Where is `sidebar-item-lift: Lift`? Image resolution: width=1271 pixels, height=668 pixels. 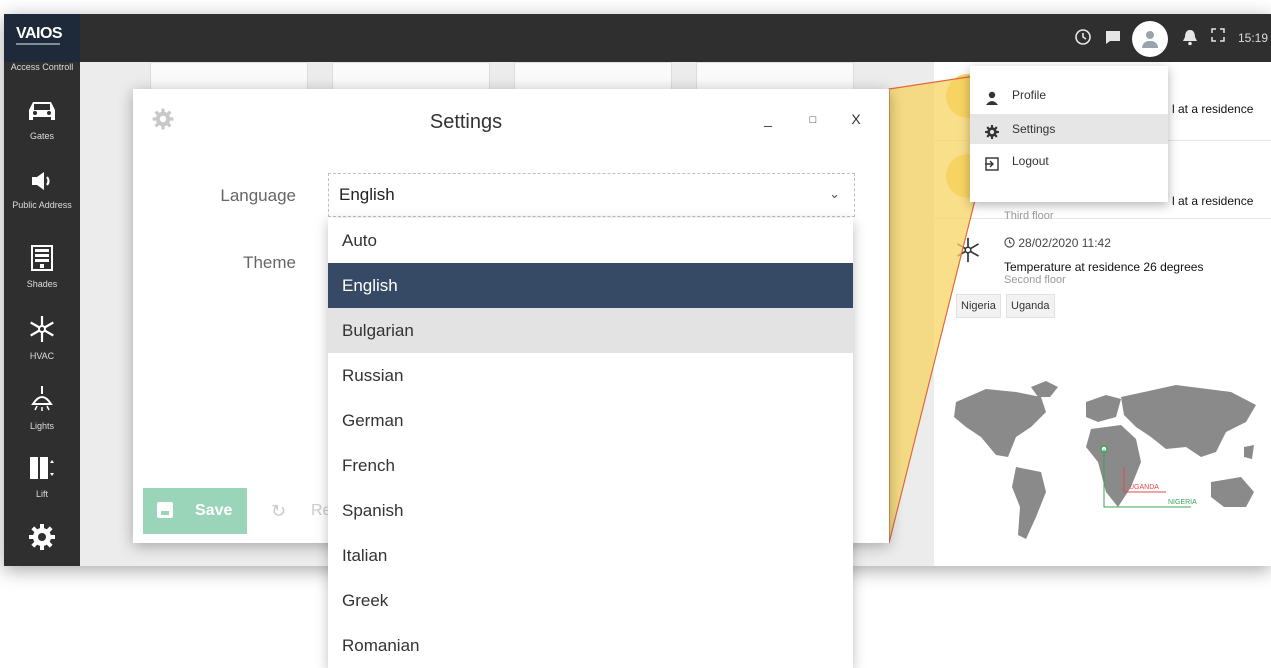 sidebar-item-lift: Lift is located at coordinates (42, 476).